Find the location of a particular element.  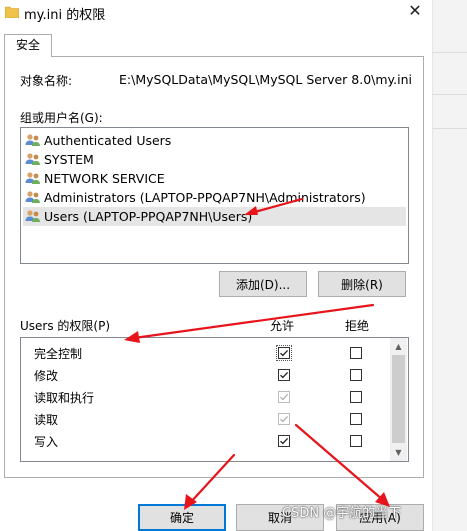

arrow-to-ok-button-icon is located at coordinates (210, 481).